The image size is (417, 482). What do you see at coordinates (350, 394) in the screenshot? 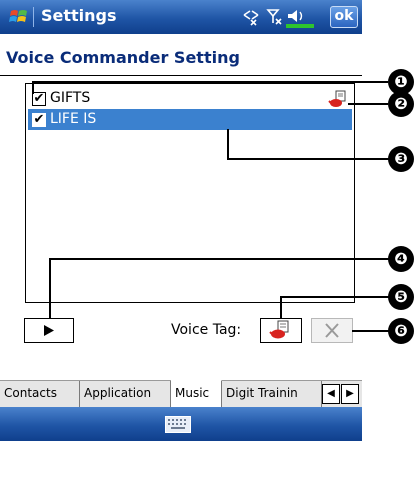
I see `tab-scroll-right-icon: ▶` at bounding box center [350, 394].